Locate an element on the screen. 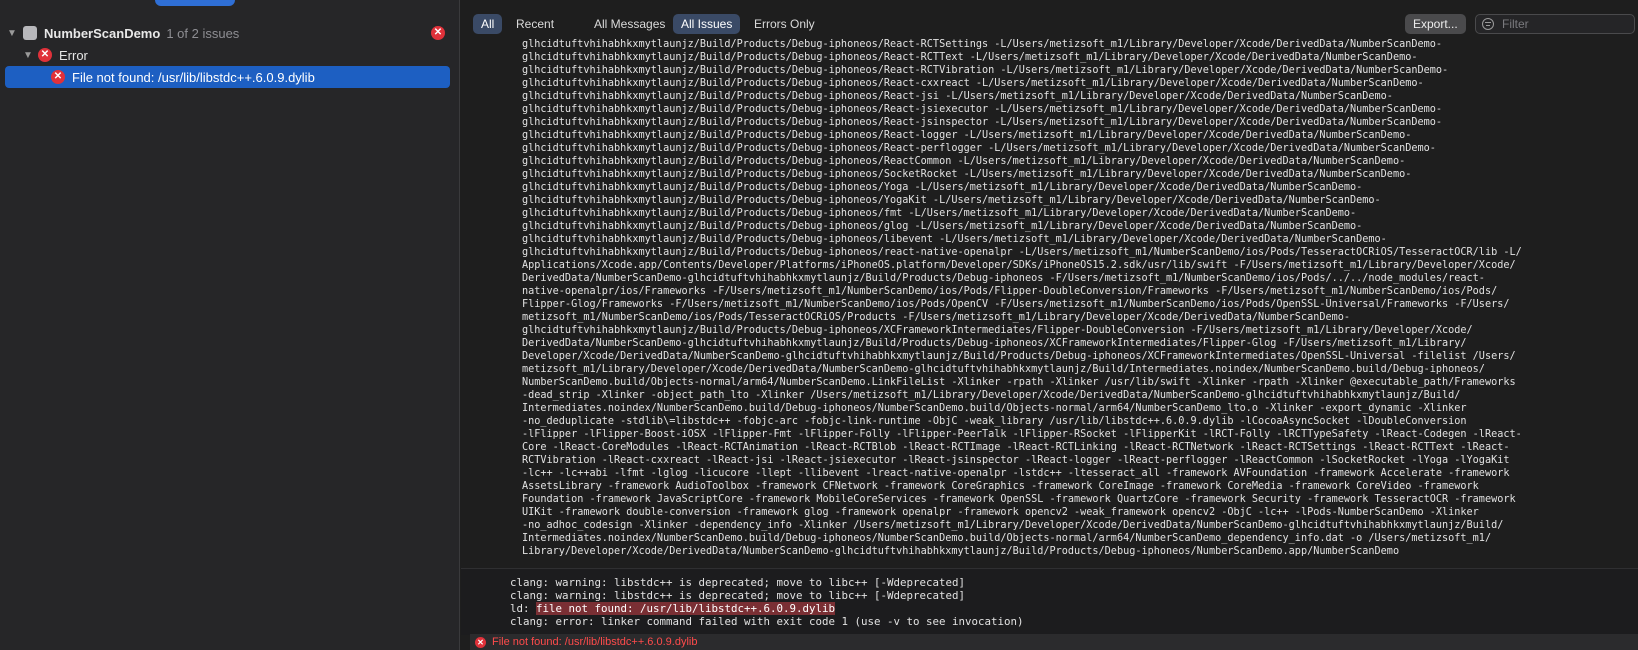 The image size is (1638, 650). all-issues-button: All Issues is located at coordinates (707, 24).